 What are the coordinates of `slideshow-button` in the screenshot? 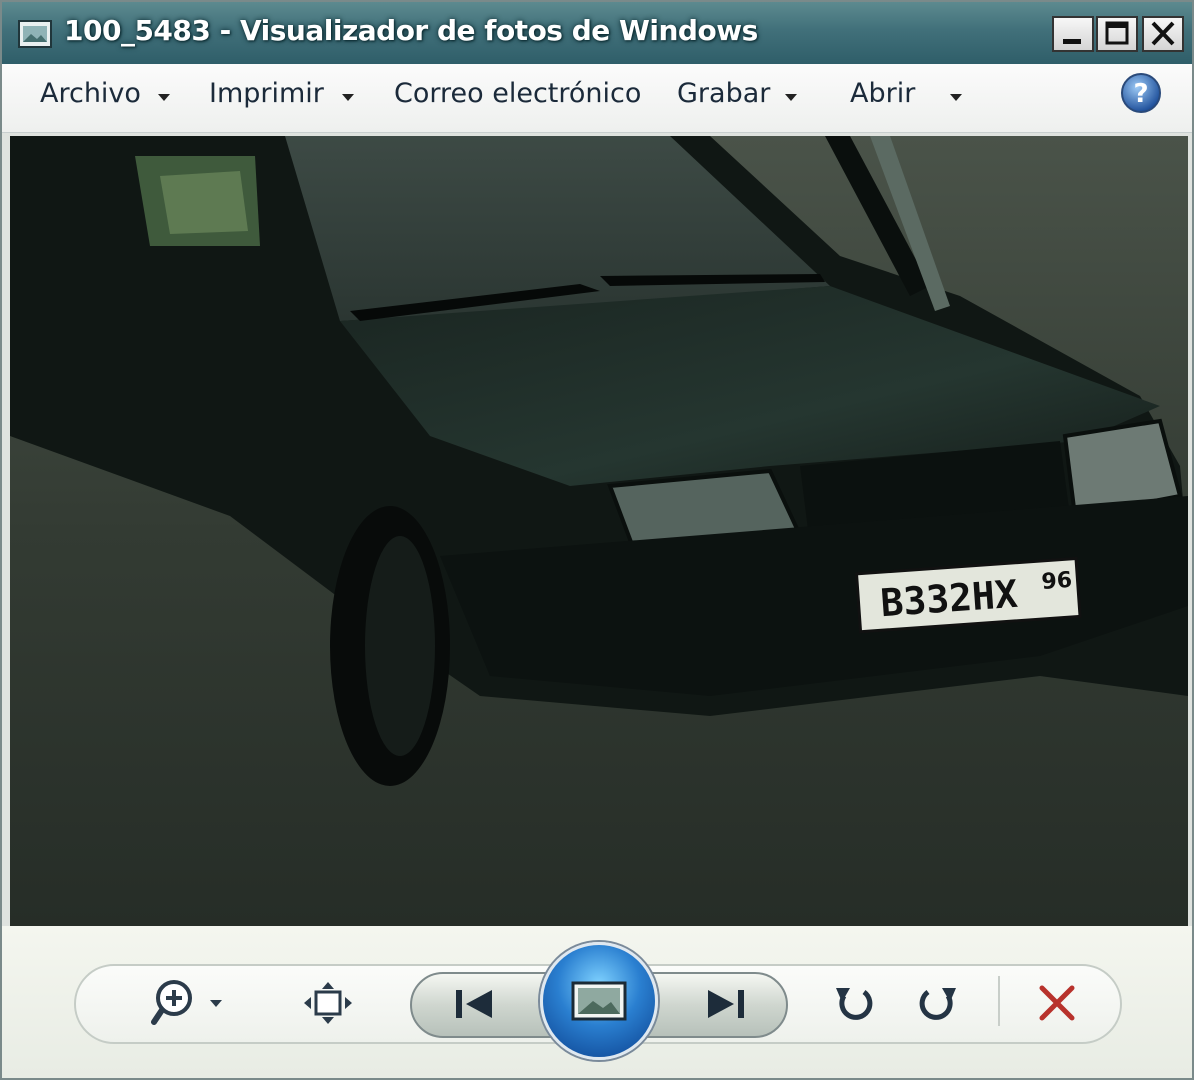 It's located at (599, 1001).